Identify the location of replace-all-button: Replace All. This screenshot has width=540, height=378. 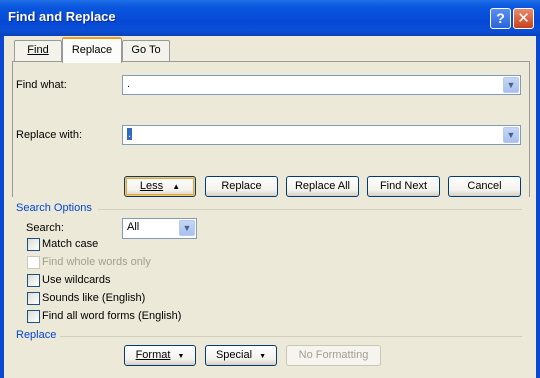
(322, 186).